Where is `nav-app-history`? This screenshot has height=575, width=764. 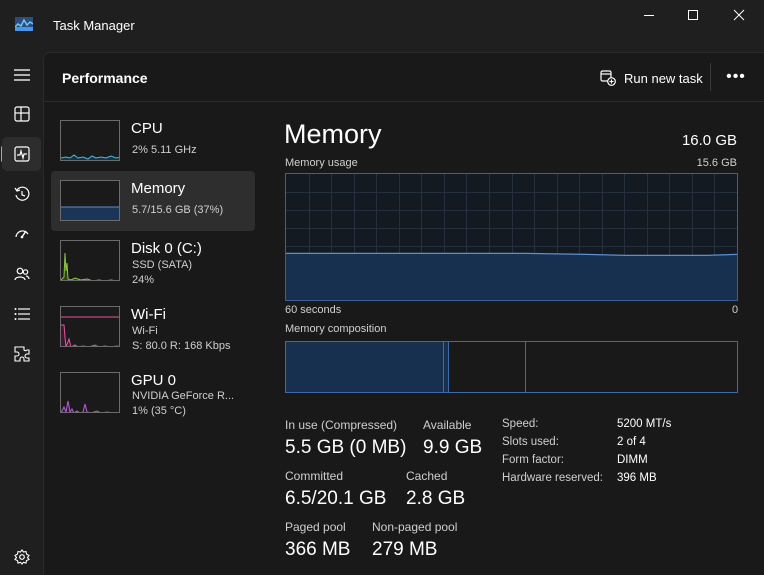
nav-app-history is located at coordinates (21, 194).